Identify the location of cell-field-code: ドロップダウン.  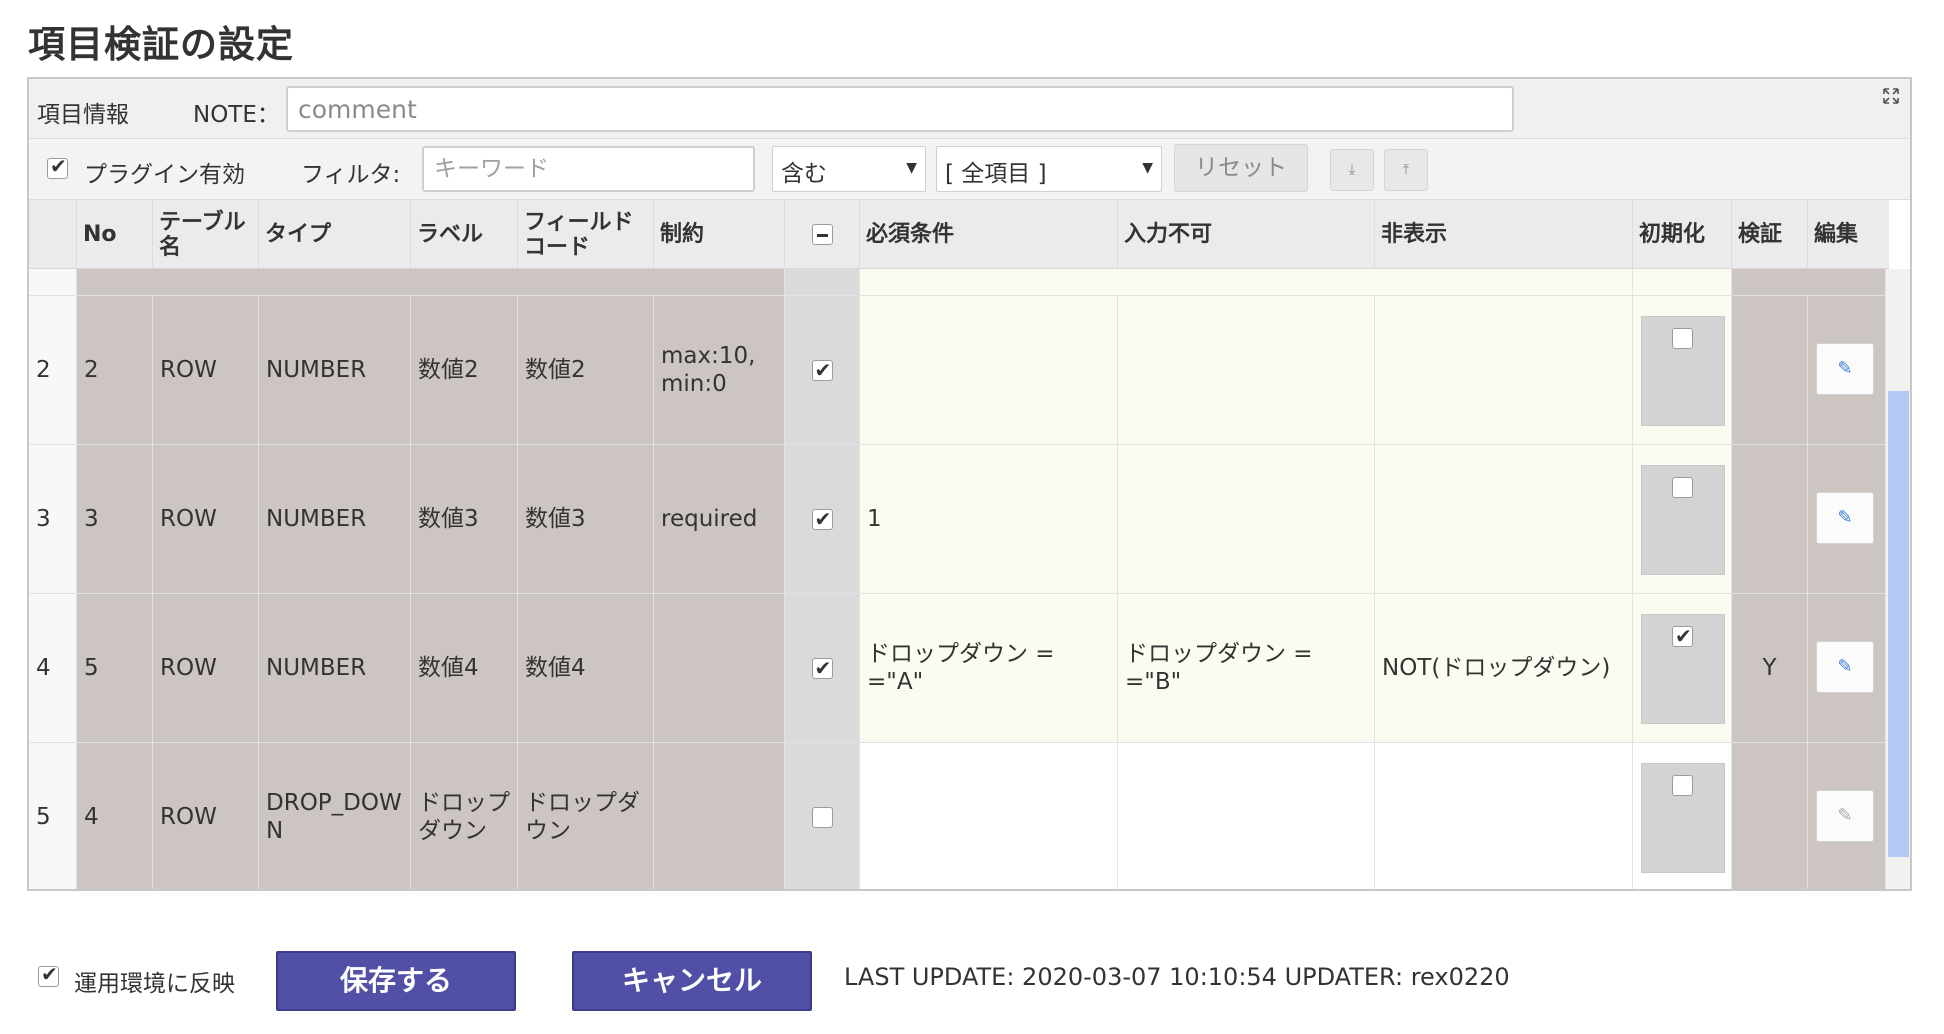
(585, 816).